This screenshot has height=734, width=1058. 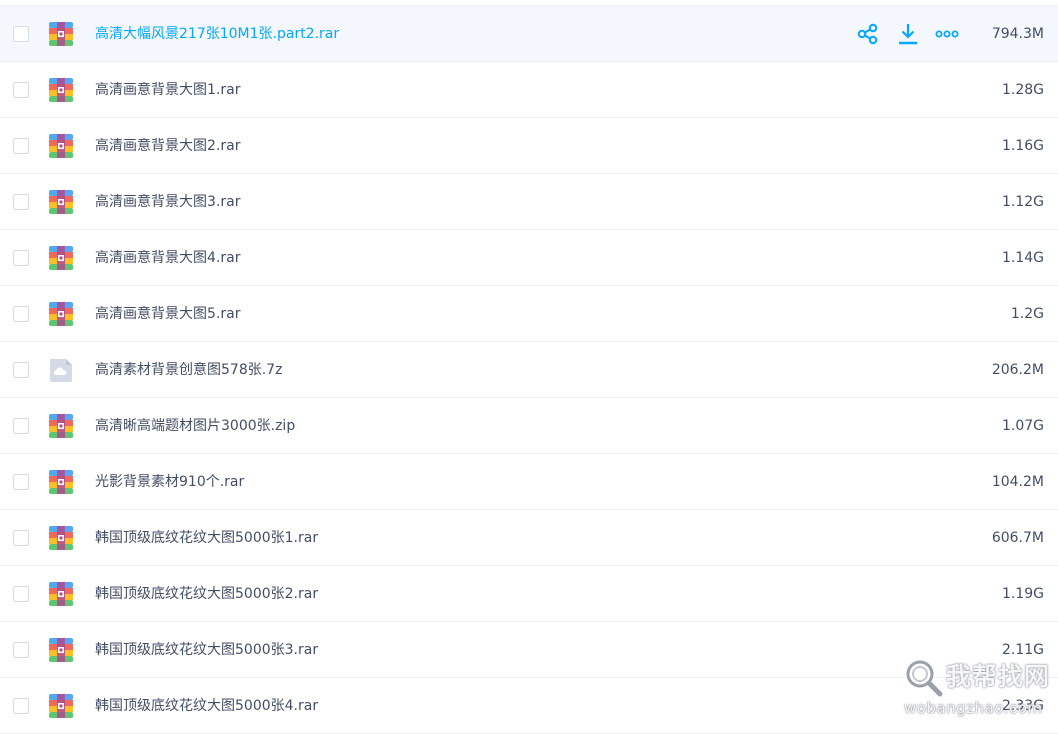 What do you see at coordinates (529, 594) in the screenshot?
I see `file-row: 韩国顶级底纹花纹大图5000张2.rar 1.19G` at bounding box center [529, 594].